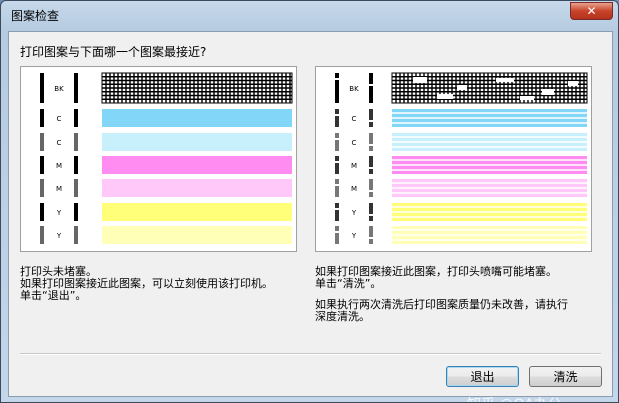  What do you see at coordinates (197, 118) in the screenshot?
I see `cyan-band` at bounding box center [197, 118].